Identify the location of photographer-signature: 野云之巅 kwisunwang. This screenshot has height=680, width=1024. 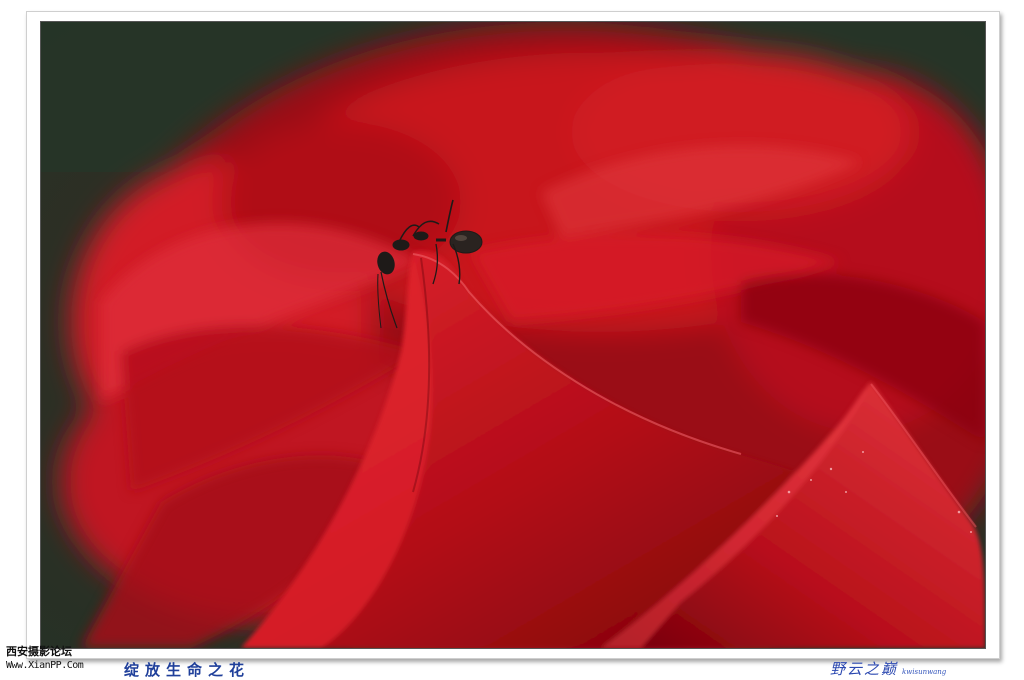
(888, 668).